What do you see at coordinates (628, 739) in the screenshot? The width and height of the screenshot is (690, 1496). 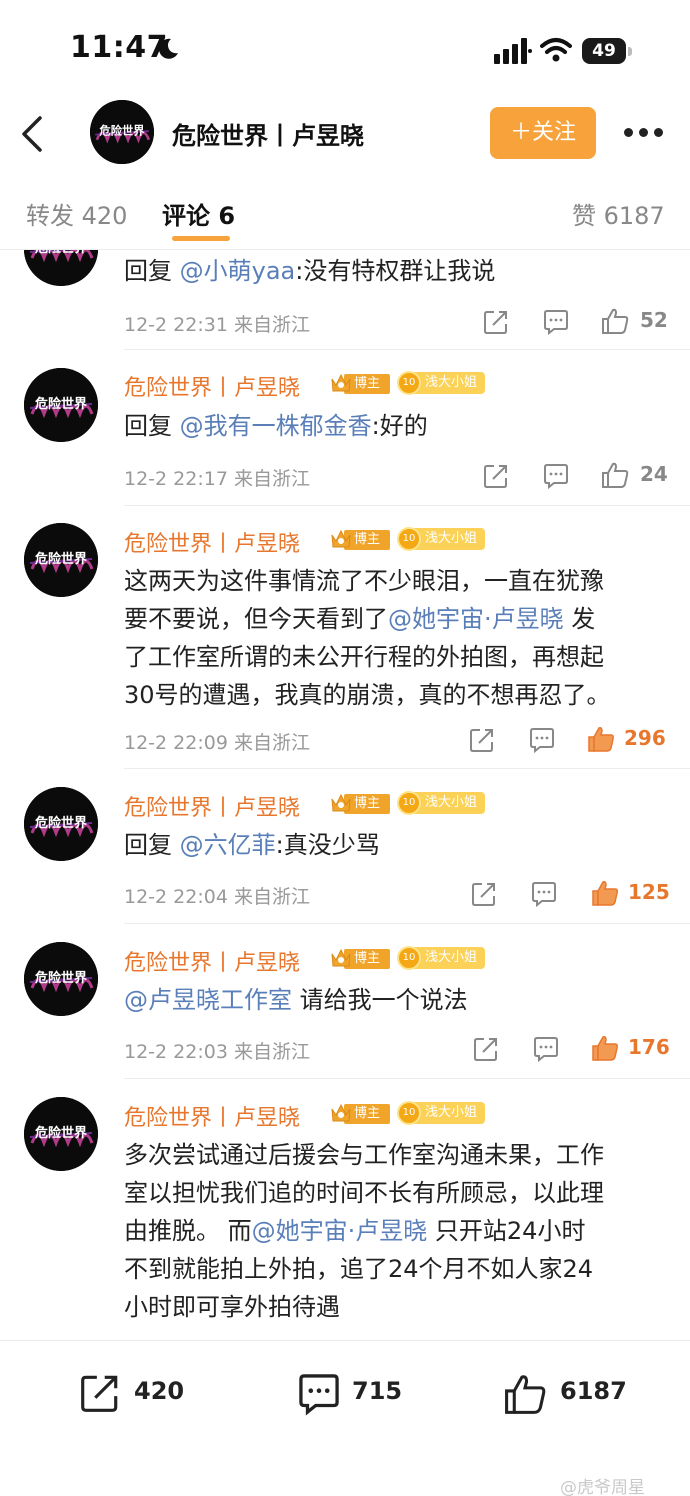 I see `like-button: 296` at bounding box center [628, 739].